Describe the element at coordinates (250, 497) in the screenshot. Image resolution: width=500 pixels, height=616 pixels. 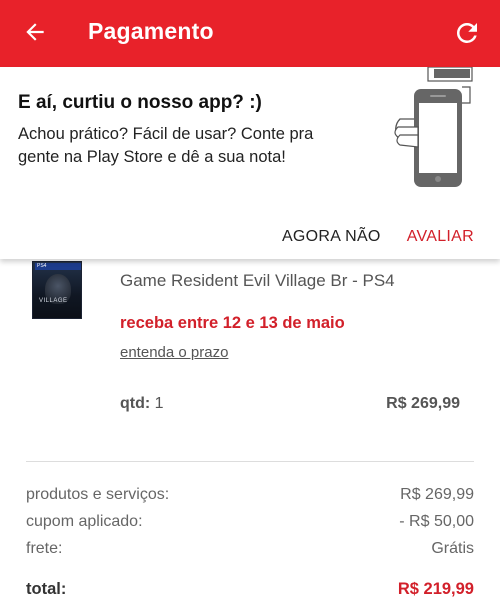
I see `summary-row: produtos e serviços: R$ 269,99` at that location.